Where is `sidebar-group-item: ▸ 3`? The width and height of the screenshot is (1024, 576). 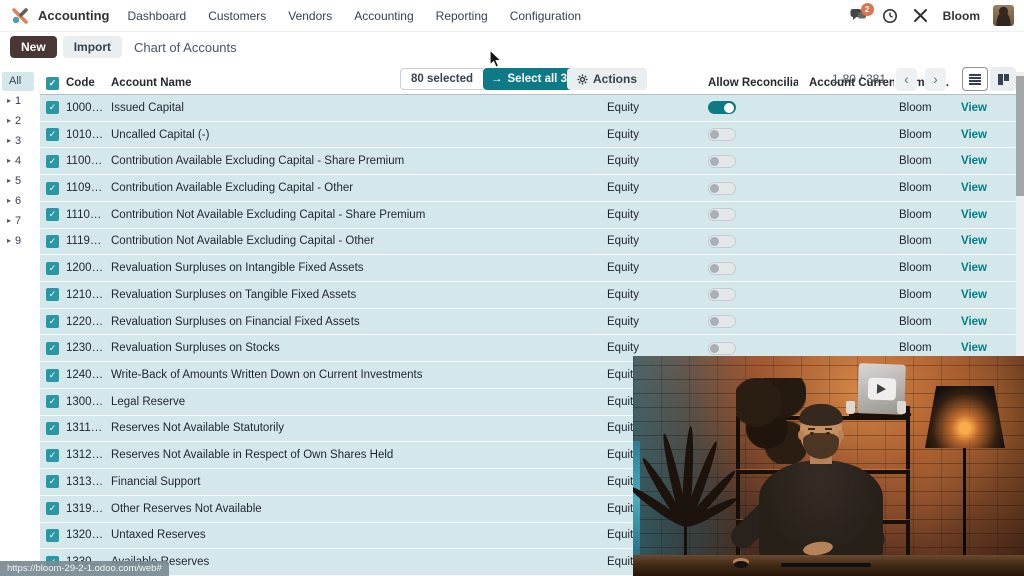 sidebar-group-item: ▸ 3 is located at coordinates (20, 141).